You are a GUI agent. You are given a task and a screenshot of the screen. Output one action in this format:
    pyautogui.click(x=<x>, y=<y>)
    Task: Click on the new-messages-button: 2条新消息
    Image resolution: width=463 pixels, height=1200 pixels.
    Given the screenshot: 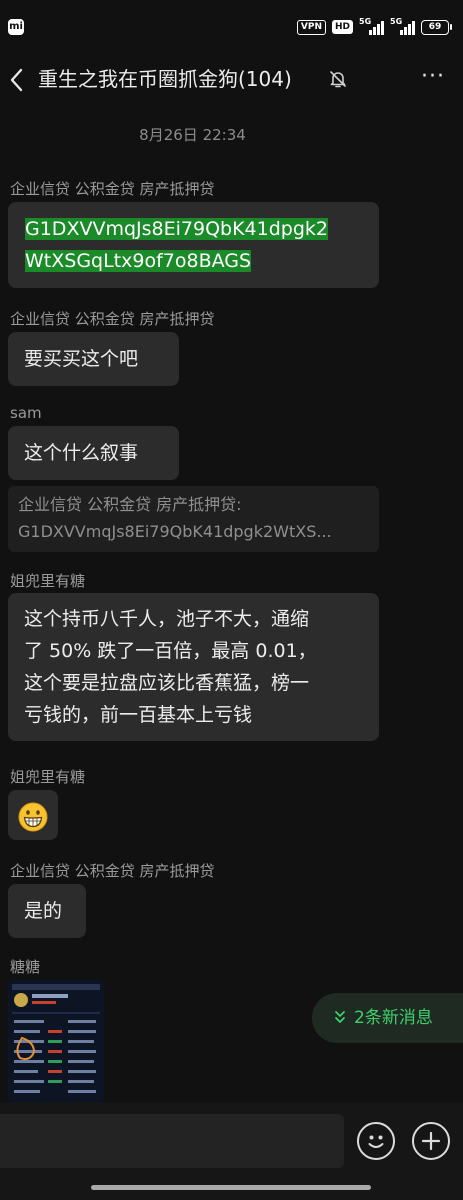 What is the action you would take?
    pyautogui.click(x=387, y=1018)
    